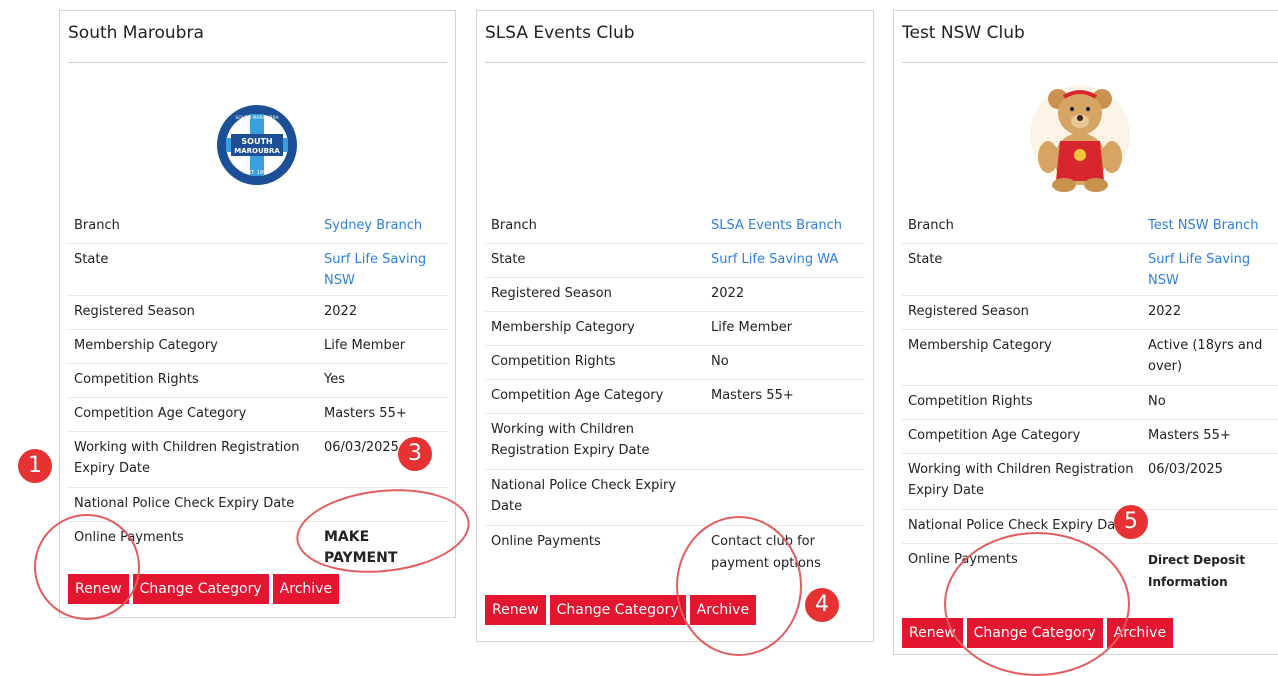 The width and height of the screenshot is (1278, 676). Describe the element at coordinates (963, 33) in the screenshot. I see `card-title: Test NSW Club` at that location.